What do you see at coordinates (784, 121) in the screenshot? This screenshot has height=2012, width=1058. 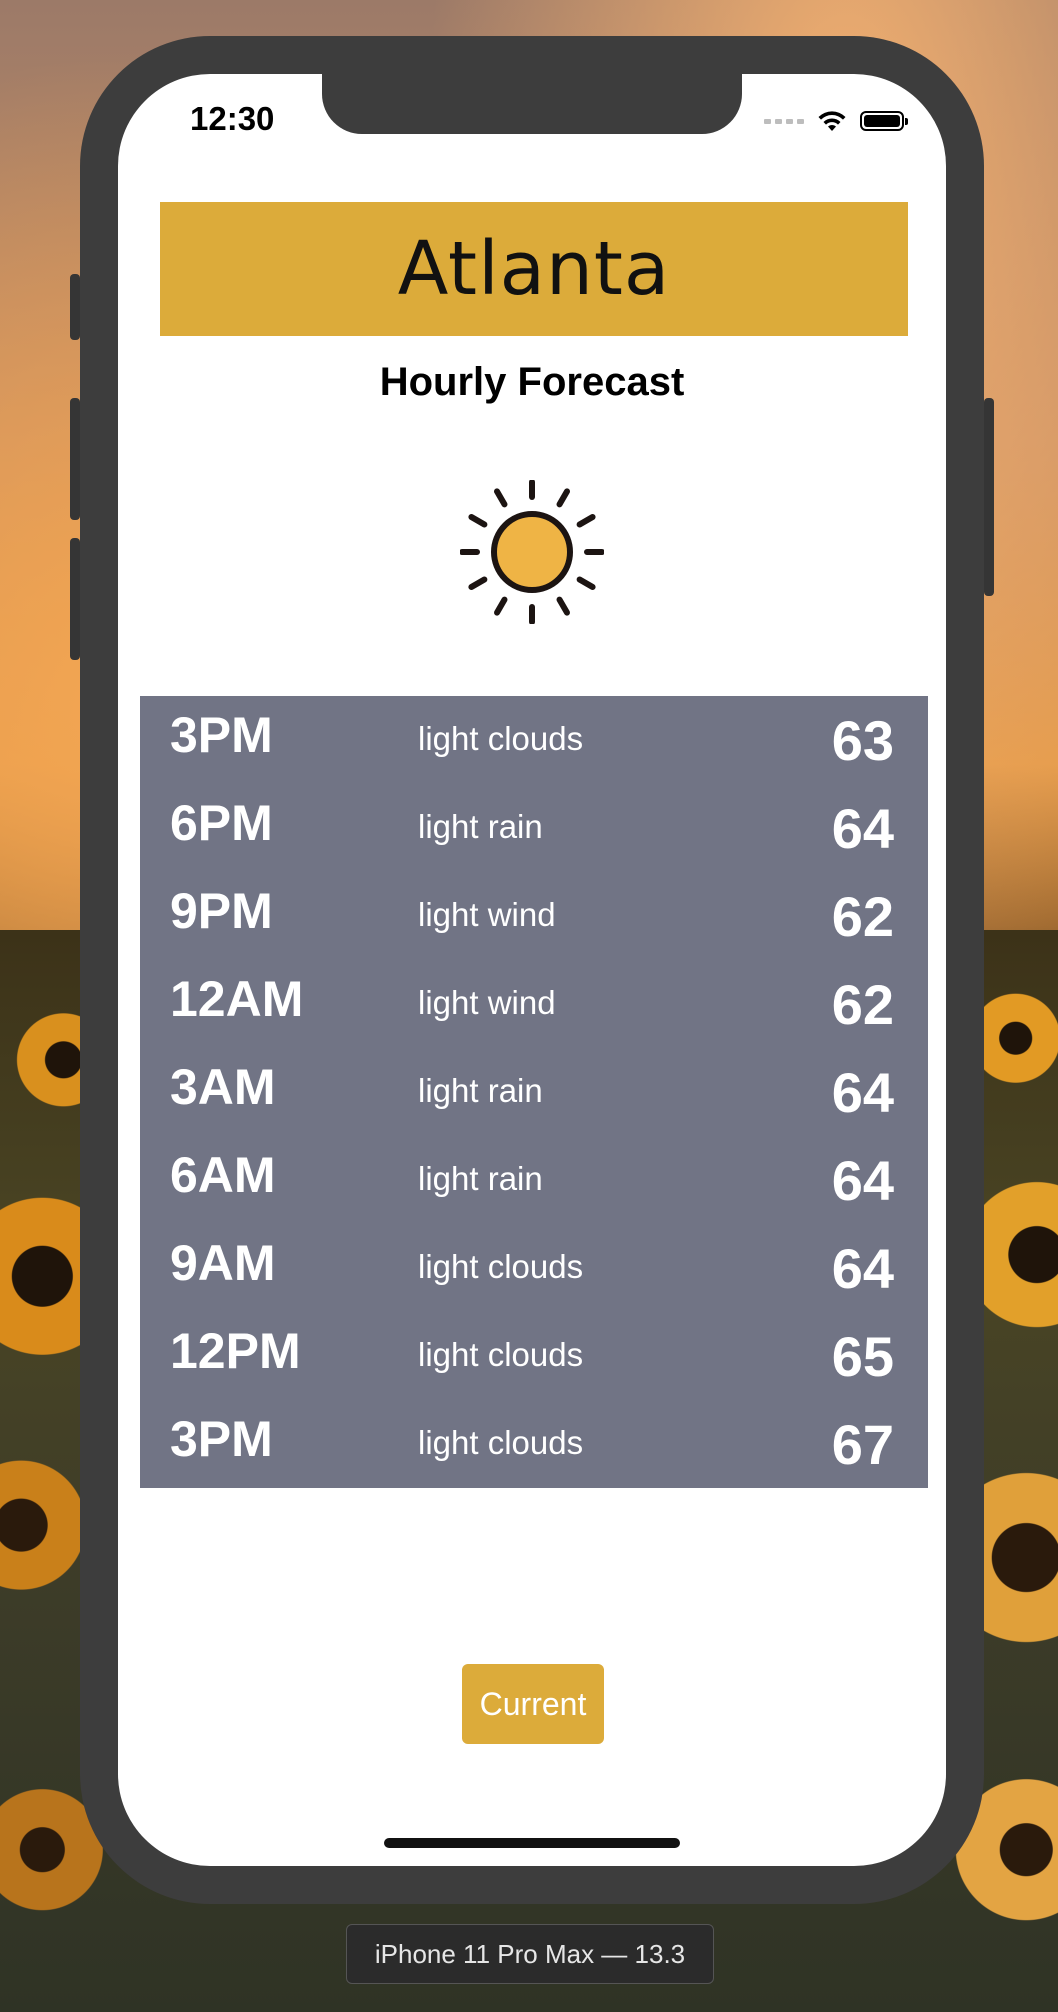 I see `cellular-dots-icon` at bounding box center [784, 121].